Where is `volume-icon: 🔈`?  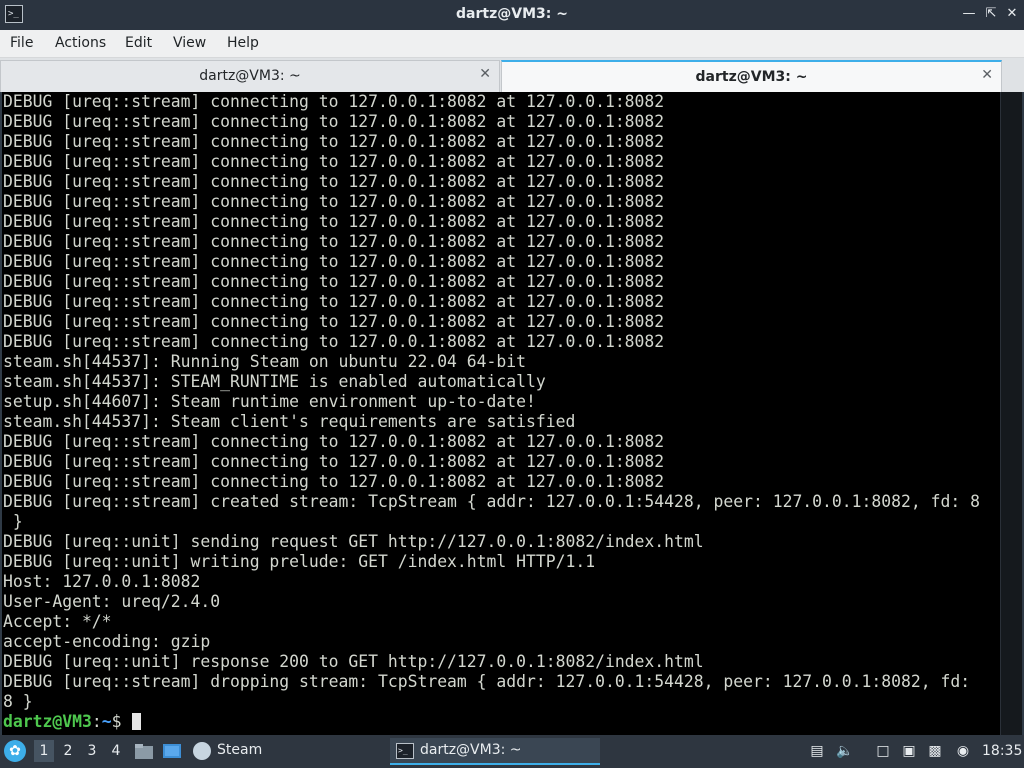
volume-icon: 🔈 is located at coordinates (845, 751).